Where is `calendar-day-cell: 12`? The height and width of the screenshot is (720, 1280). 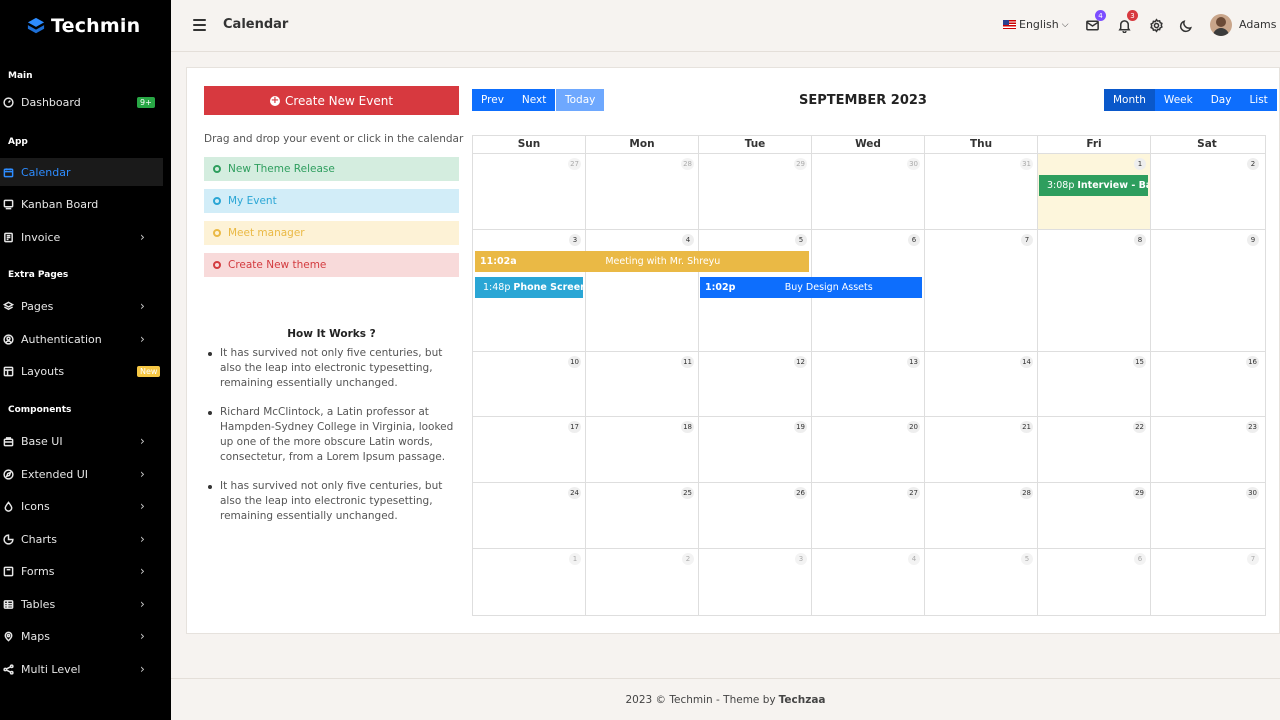
calendar-day-cell: 12 is located at coordinates (754, 384).